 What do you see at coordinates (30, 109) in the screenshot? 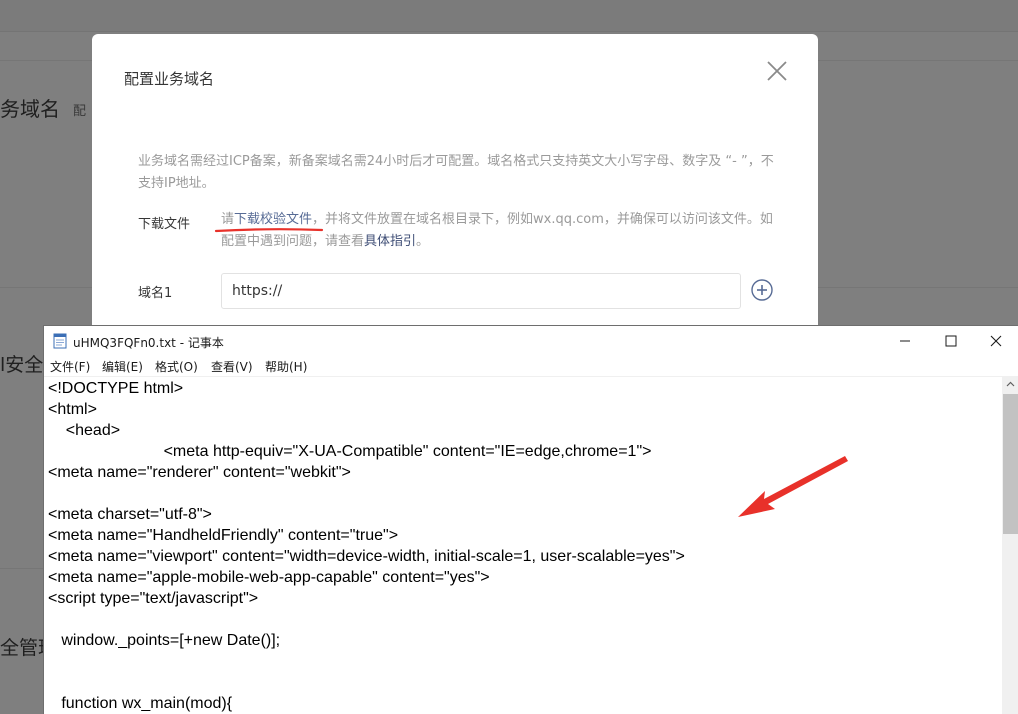
I see `background-page-title: 务域名` at bounding box center [30, 109].